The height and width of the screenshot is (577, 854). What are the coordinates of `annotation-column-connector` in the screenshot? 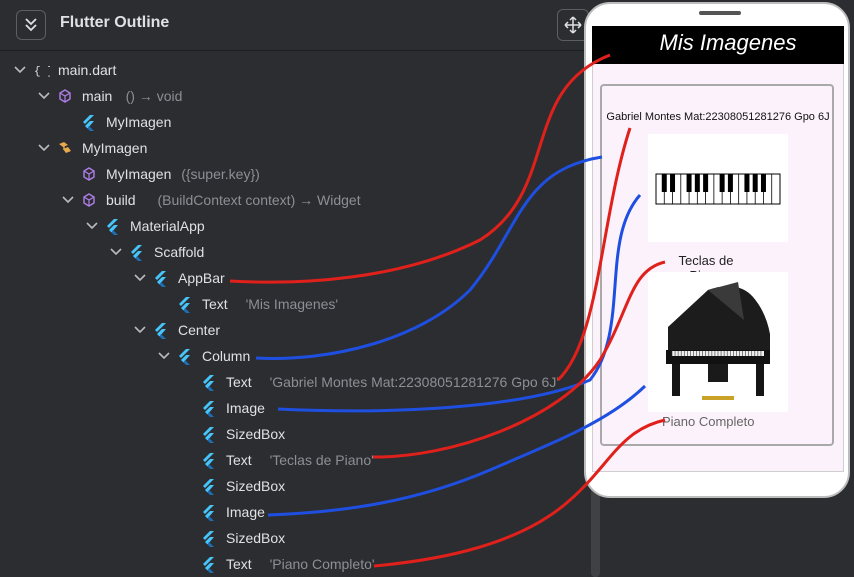 It's located at (429, 257).